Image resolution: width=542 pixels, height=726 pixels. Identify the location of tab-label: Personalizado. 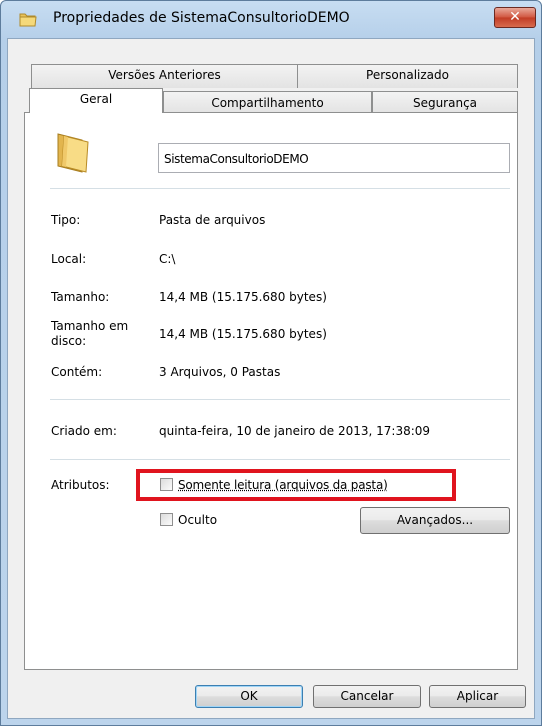
(407, 75).